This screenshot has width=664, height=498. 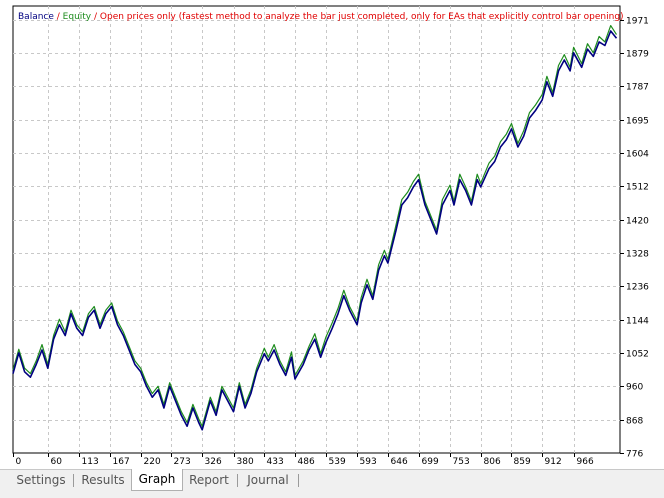 What do you see at coordinates (637, 288) in the screenshot?
I see `y-tick-label: 1236` at bounding box center [637, 288].